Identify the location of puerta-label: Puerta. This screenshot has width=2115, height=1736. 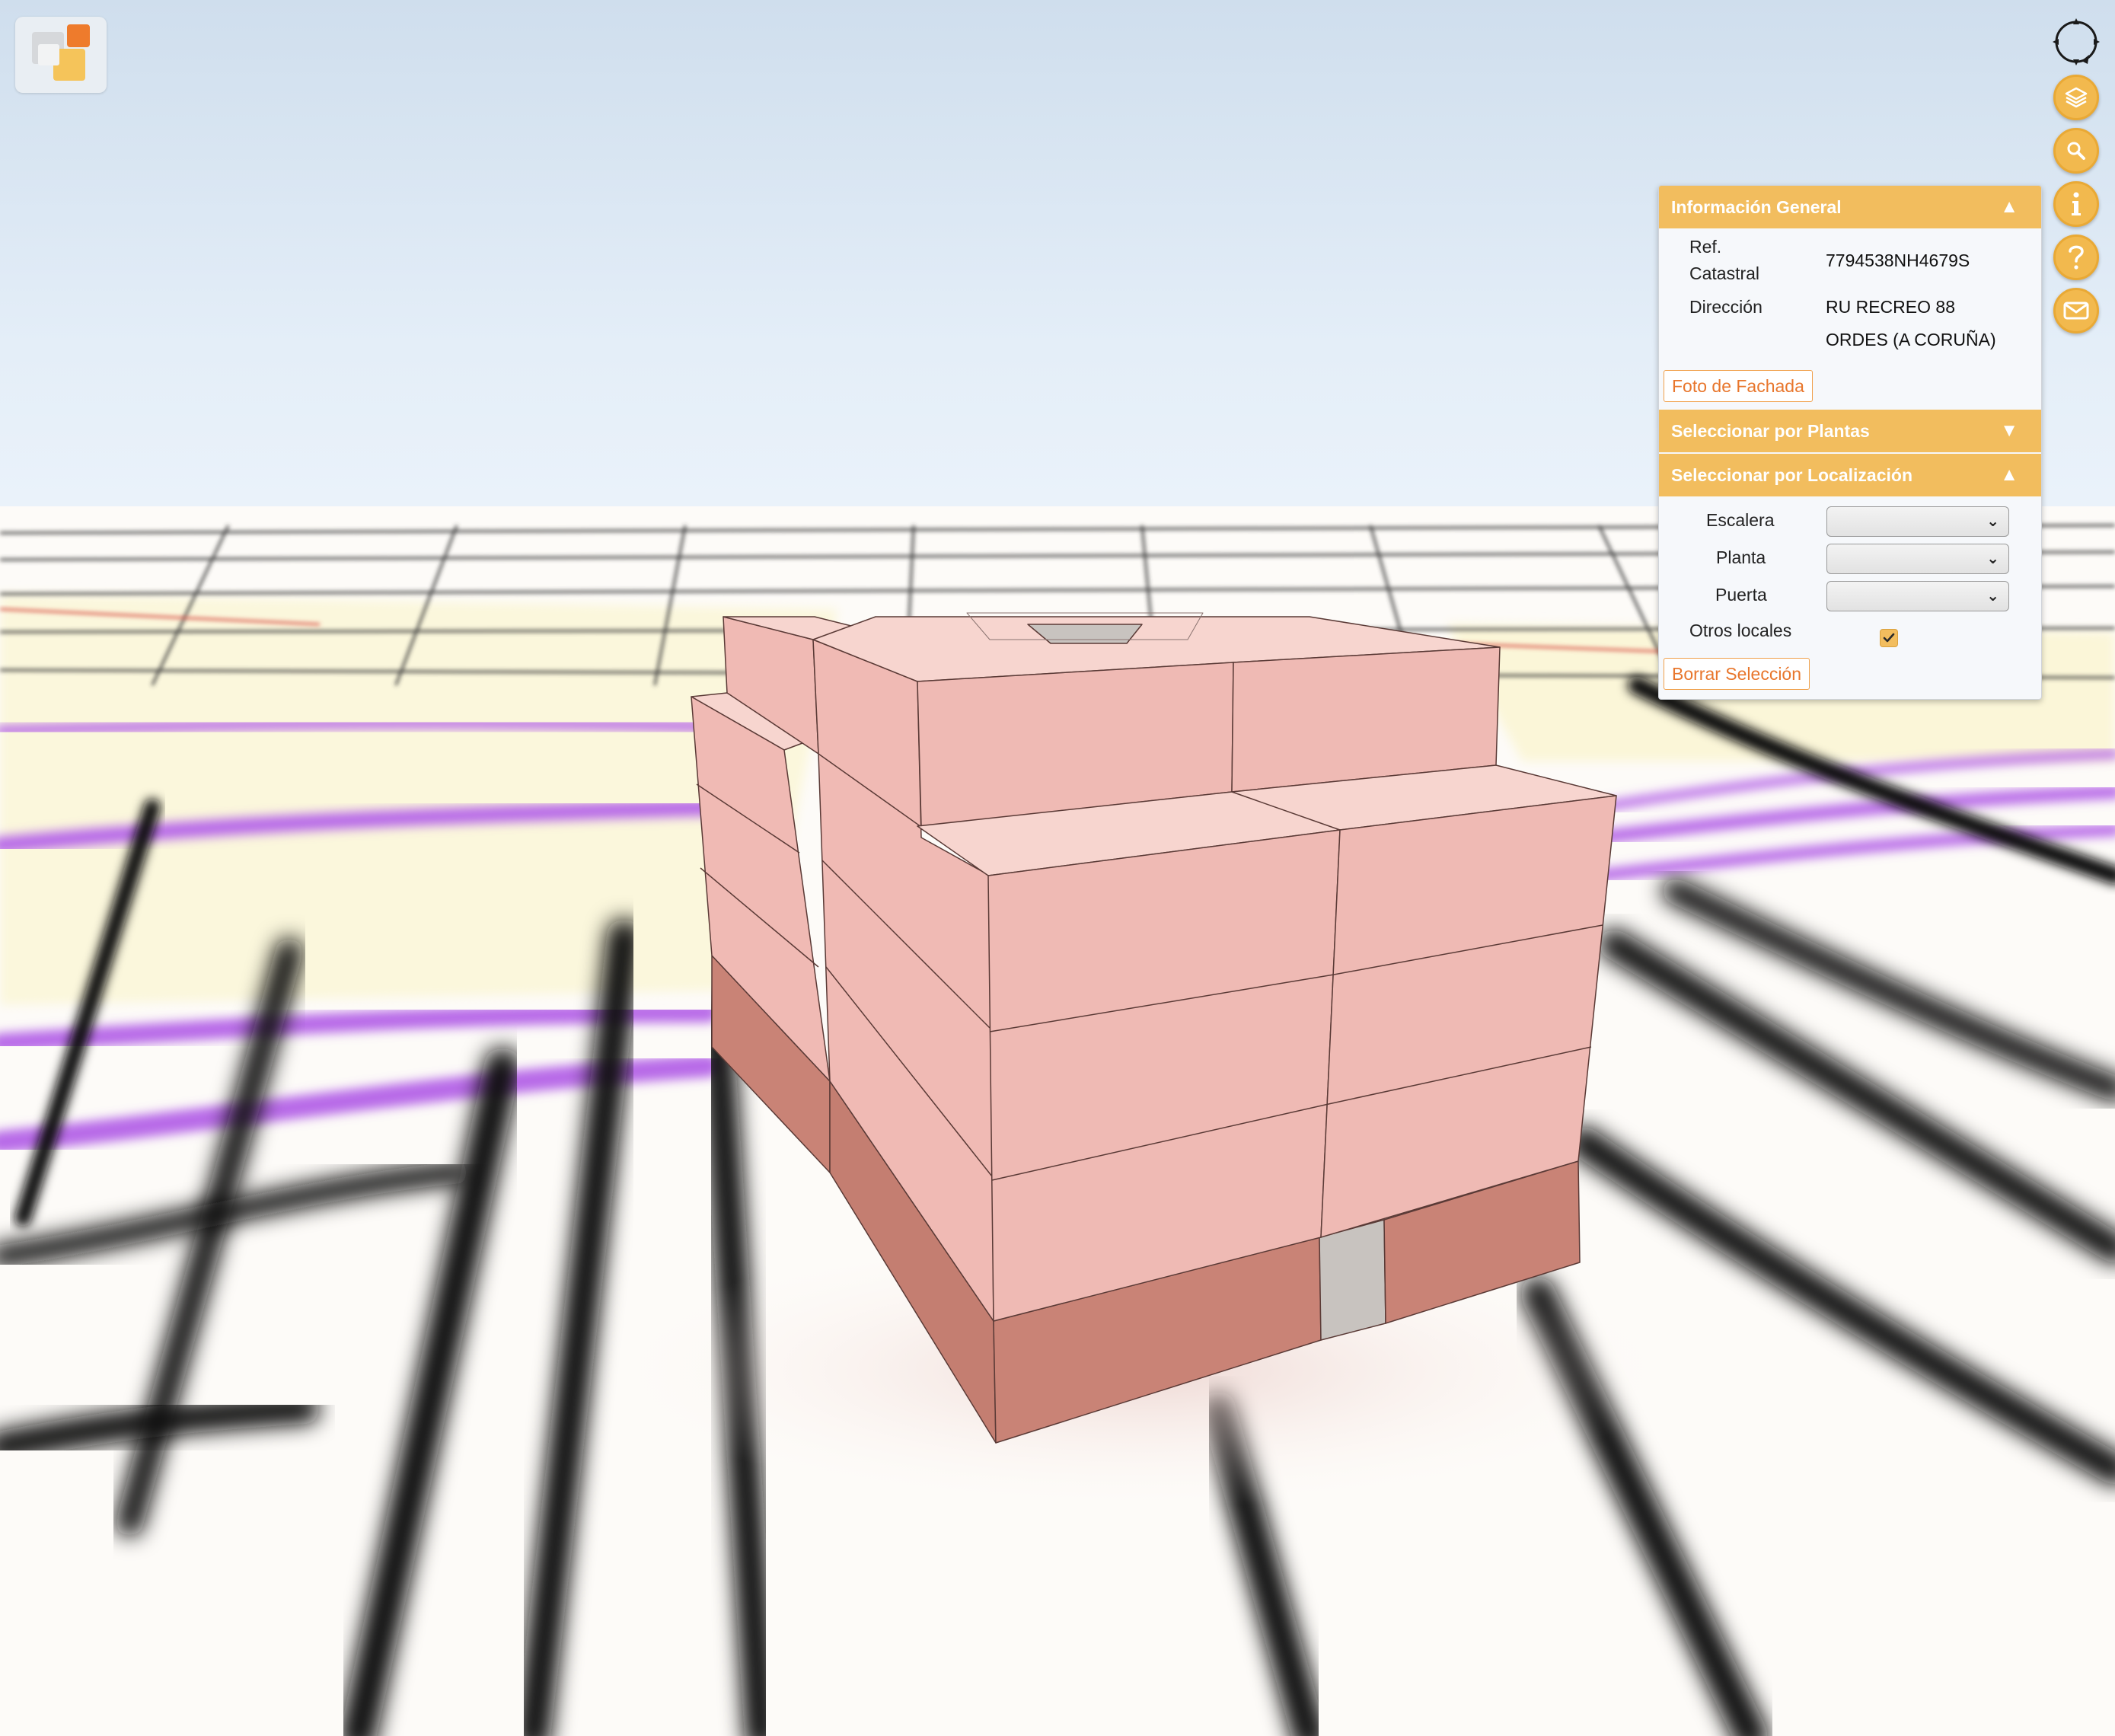
(1741, 595).